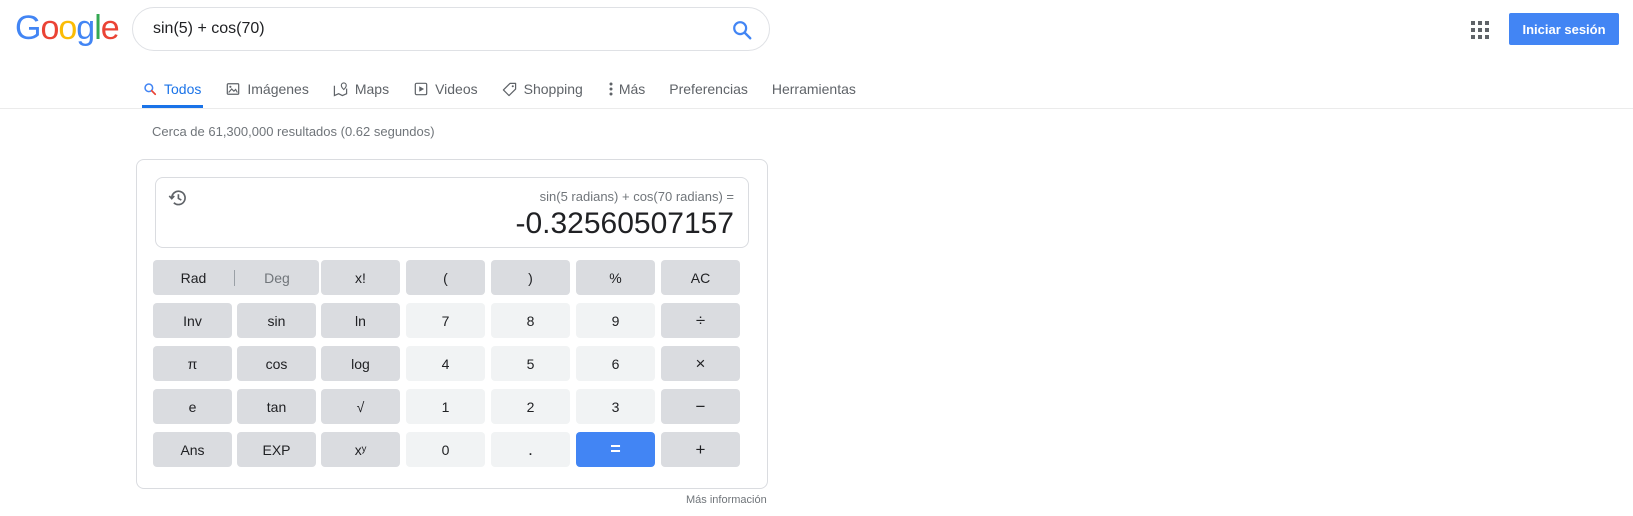  I want to click on tab-mas: Más, so click(626, 89).